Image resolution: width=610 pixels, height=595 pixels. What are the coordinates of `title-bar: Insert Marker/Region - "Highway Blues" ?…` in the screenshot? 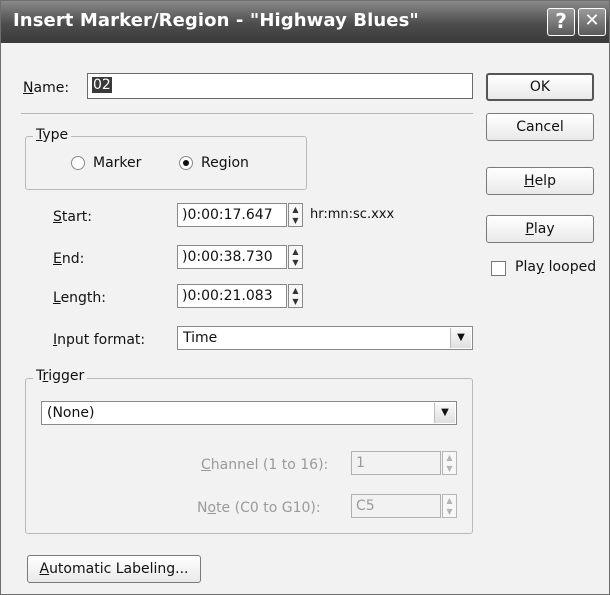 It's located at (305, 22).